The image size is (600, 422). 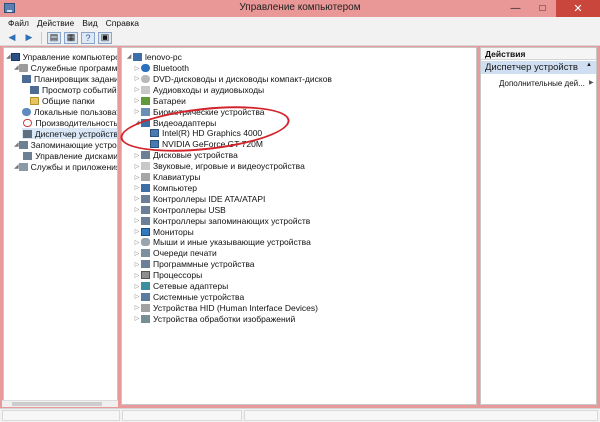 What do you see at coordinates (300, 23) in the screenshot?
I see `menu-bar: Файл Действие Вид Справка` at bounding box center [300, 23].